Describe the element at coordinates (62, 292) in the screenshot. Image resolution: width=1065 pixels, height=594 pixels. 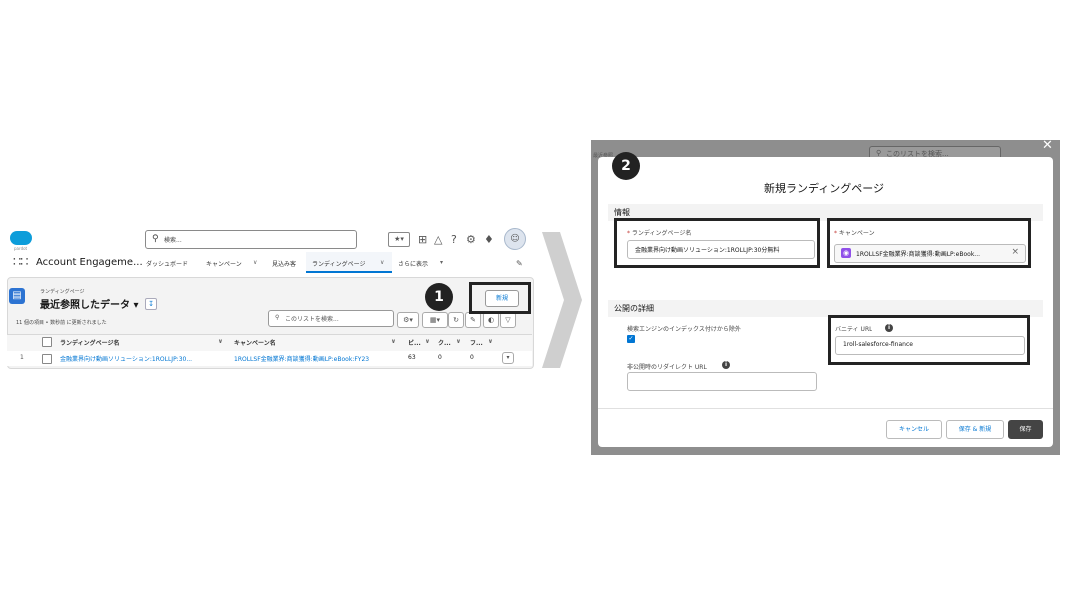
I see `object-type-label: ランディングページ` at that location.